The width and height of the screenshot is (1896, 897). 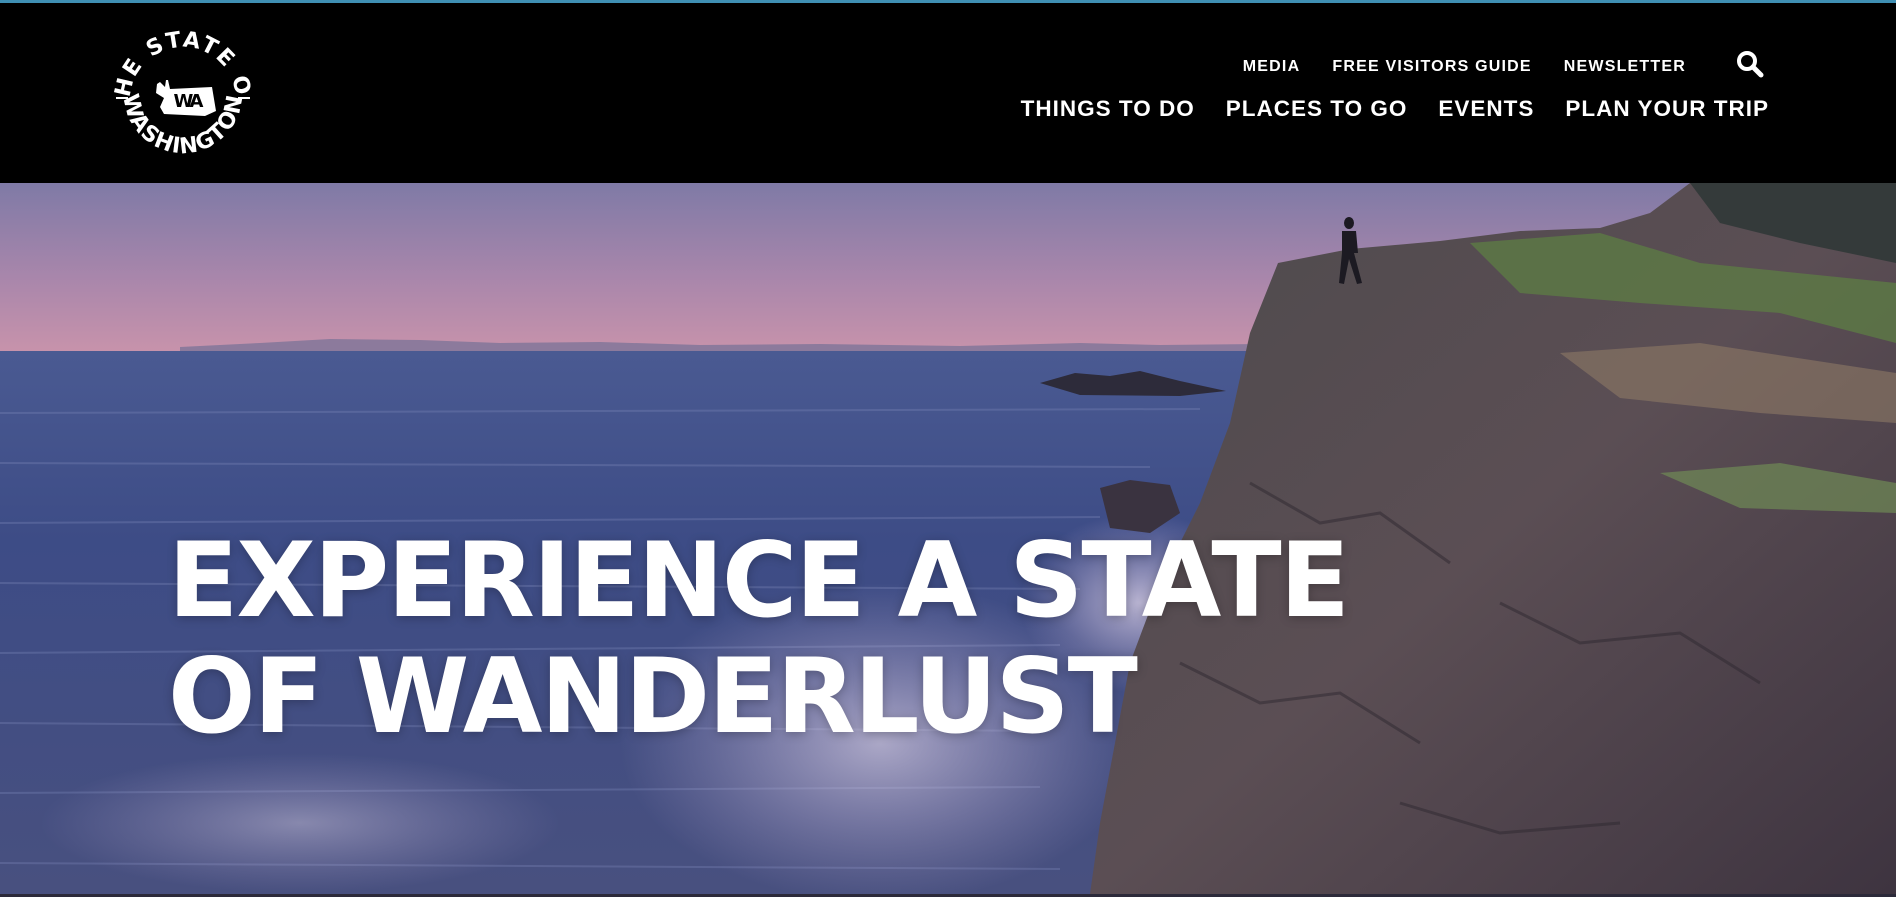 What do you see at coordinates (1486, 109) in the screenshot?
I see `nav-events: EVENTS` at bounding box center [1486, 109].